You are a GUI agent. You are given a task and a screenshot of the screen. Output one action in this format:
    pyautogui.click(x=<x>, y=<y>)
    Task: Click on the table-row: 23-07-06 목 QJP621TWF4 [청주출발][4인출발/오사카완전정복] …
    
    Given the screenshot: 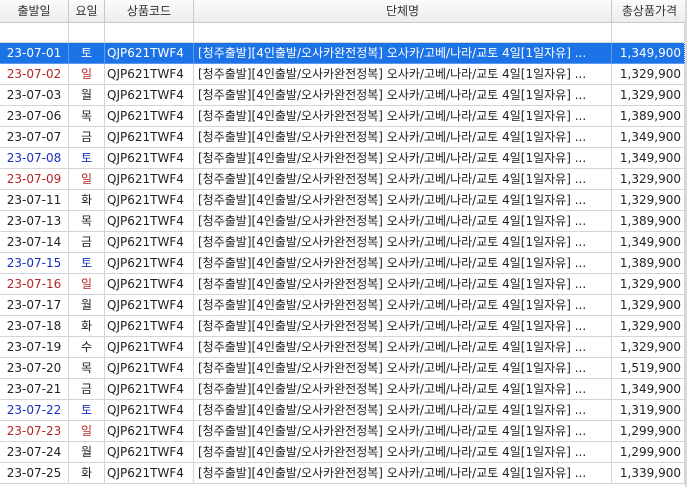 What is the action you would take?
    pyautogui.click(x=343, y=116)
    